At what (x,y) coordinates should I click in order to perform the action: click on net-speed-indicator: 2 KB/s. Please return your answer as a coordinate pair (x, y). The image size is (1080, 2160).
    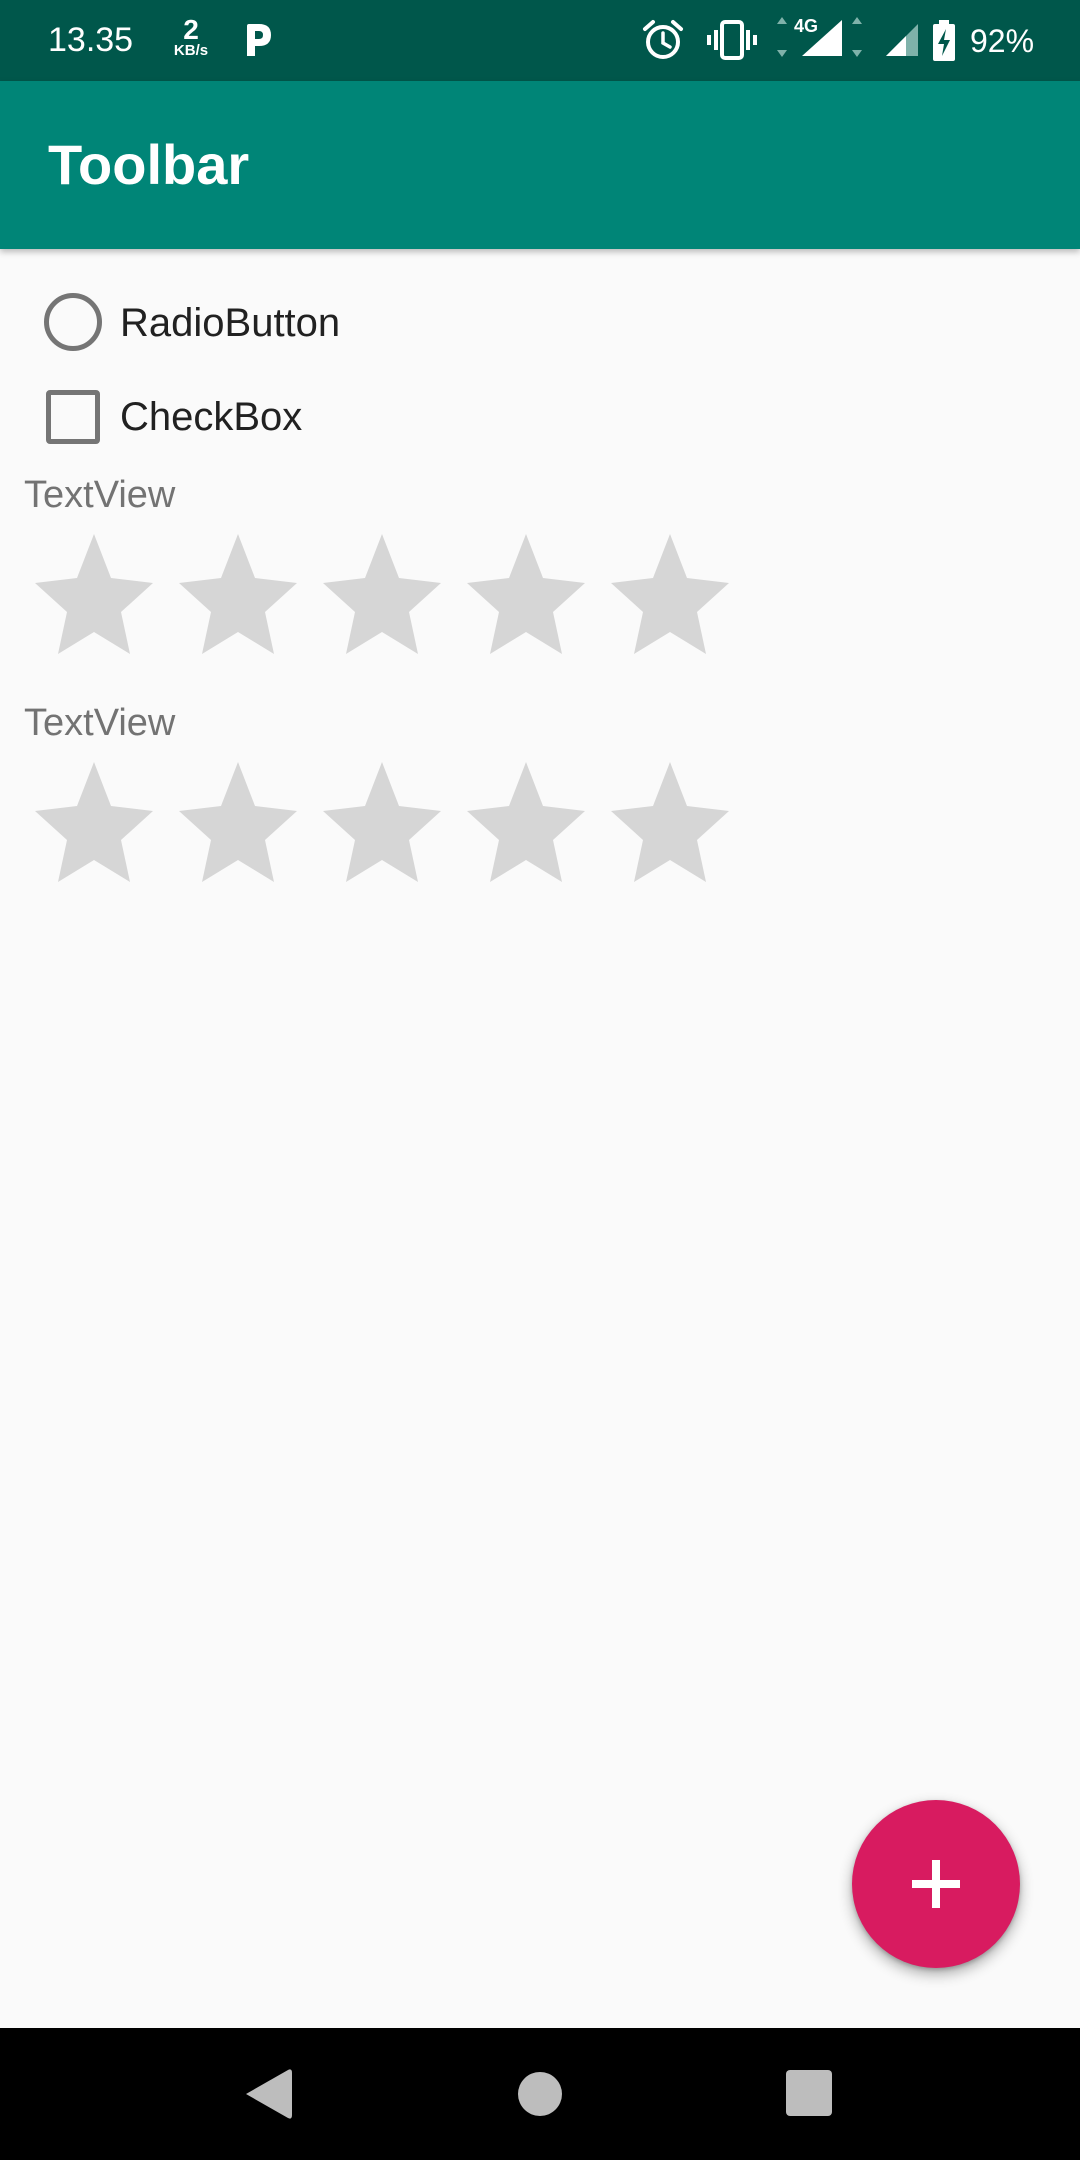
    Looking at the image, I should click on (191, 36).